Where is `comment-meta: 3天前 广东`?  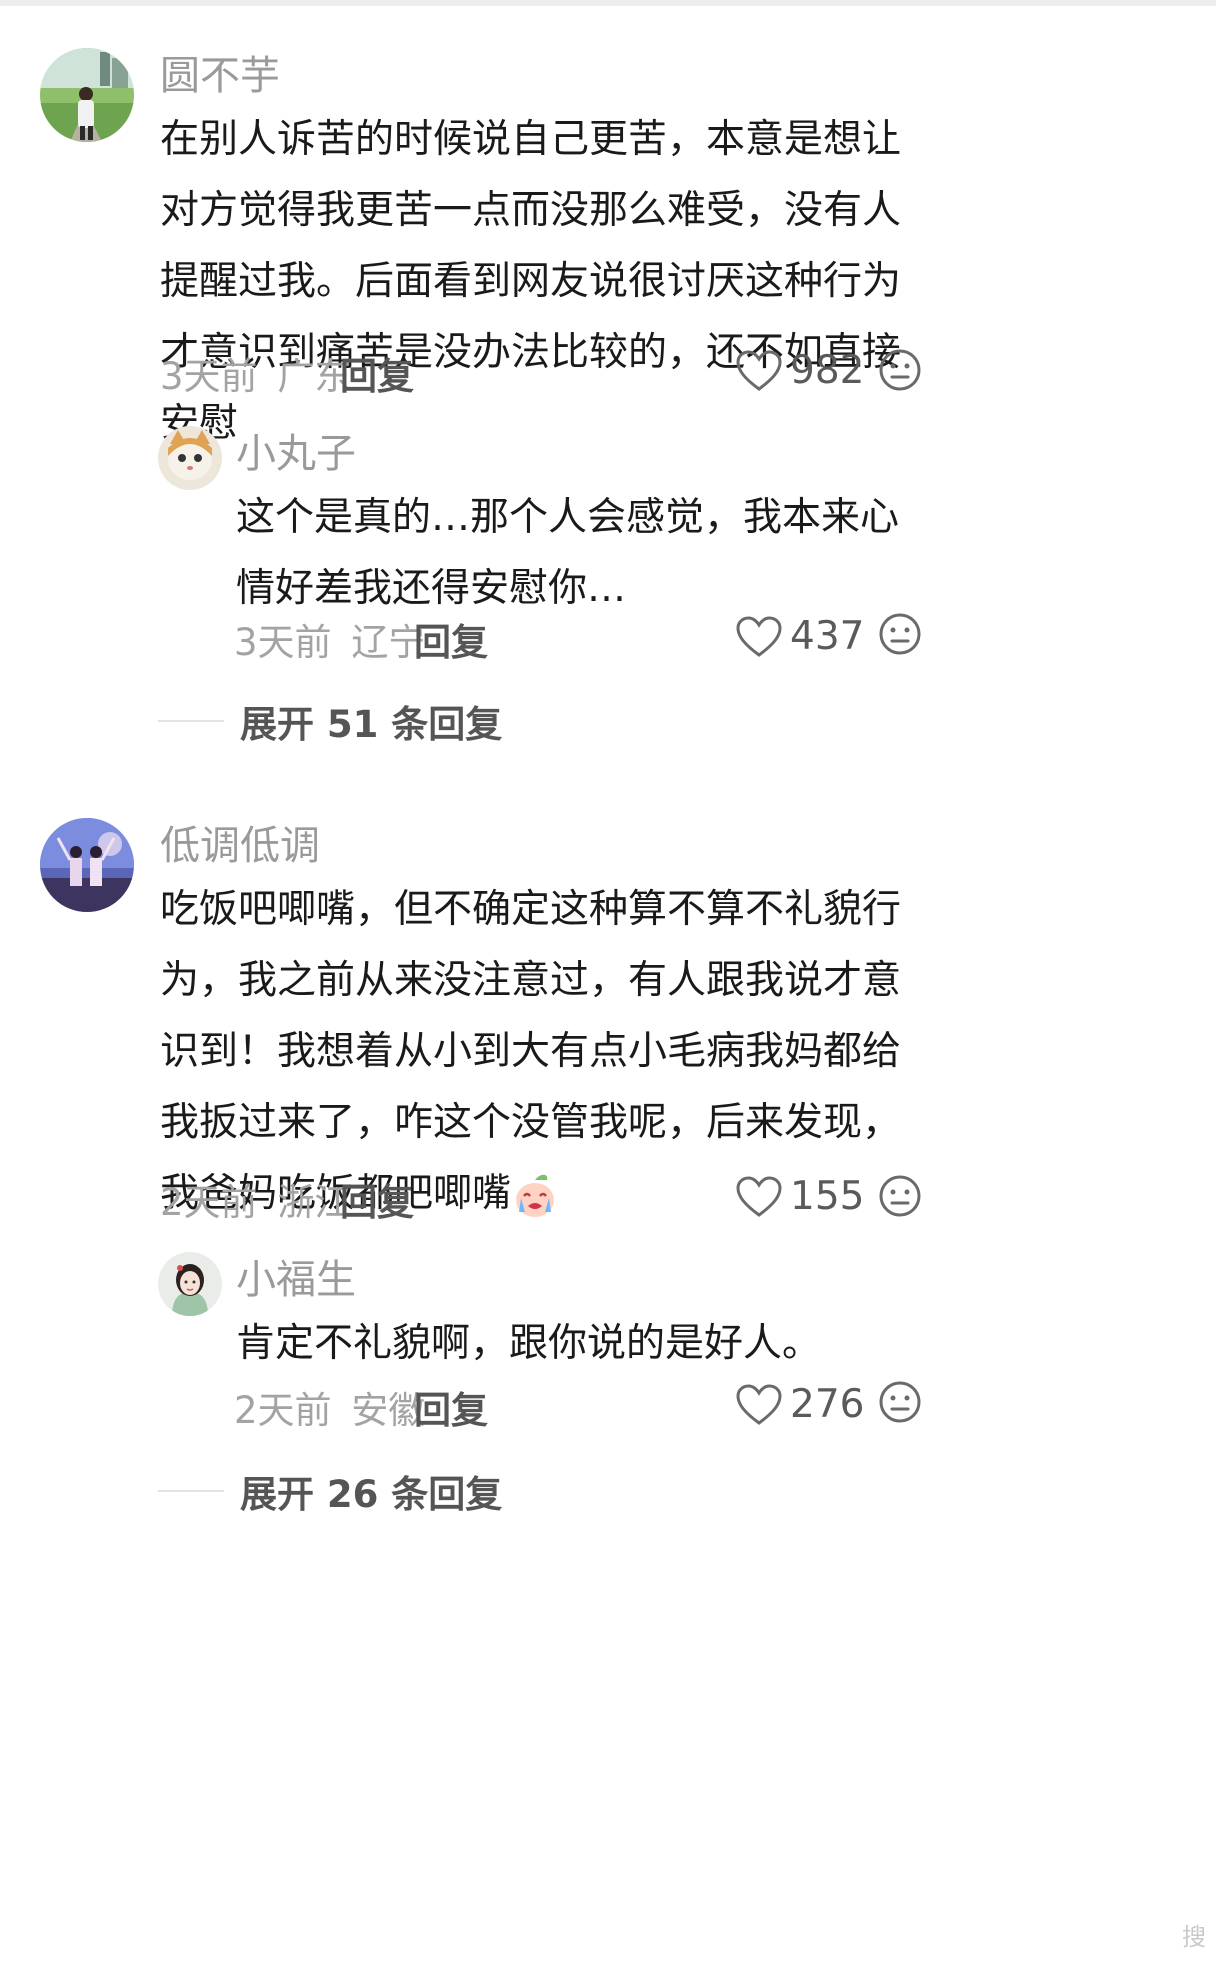
comment-meta: 3天前 广东 is located at coordinates (255, 373).